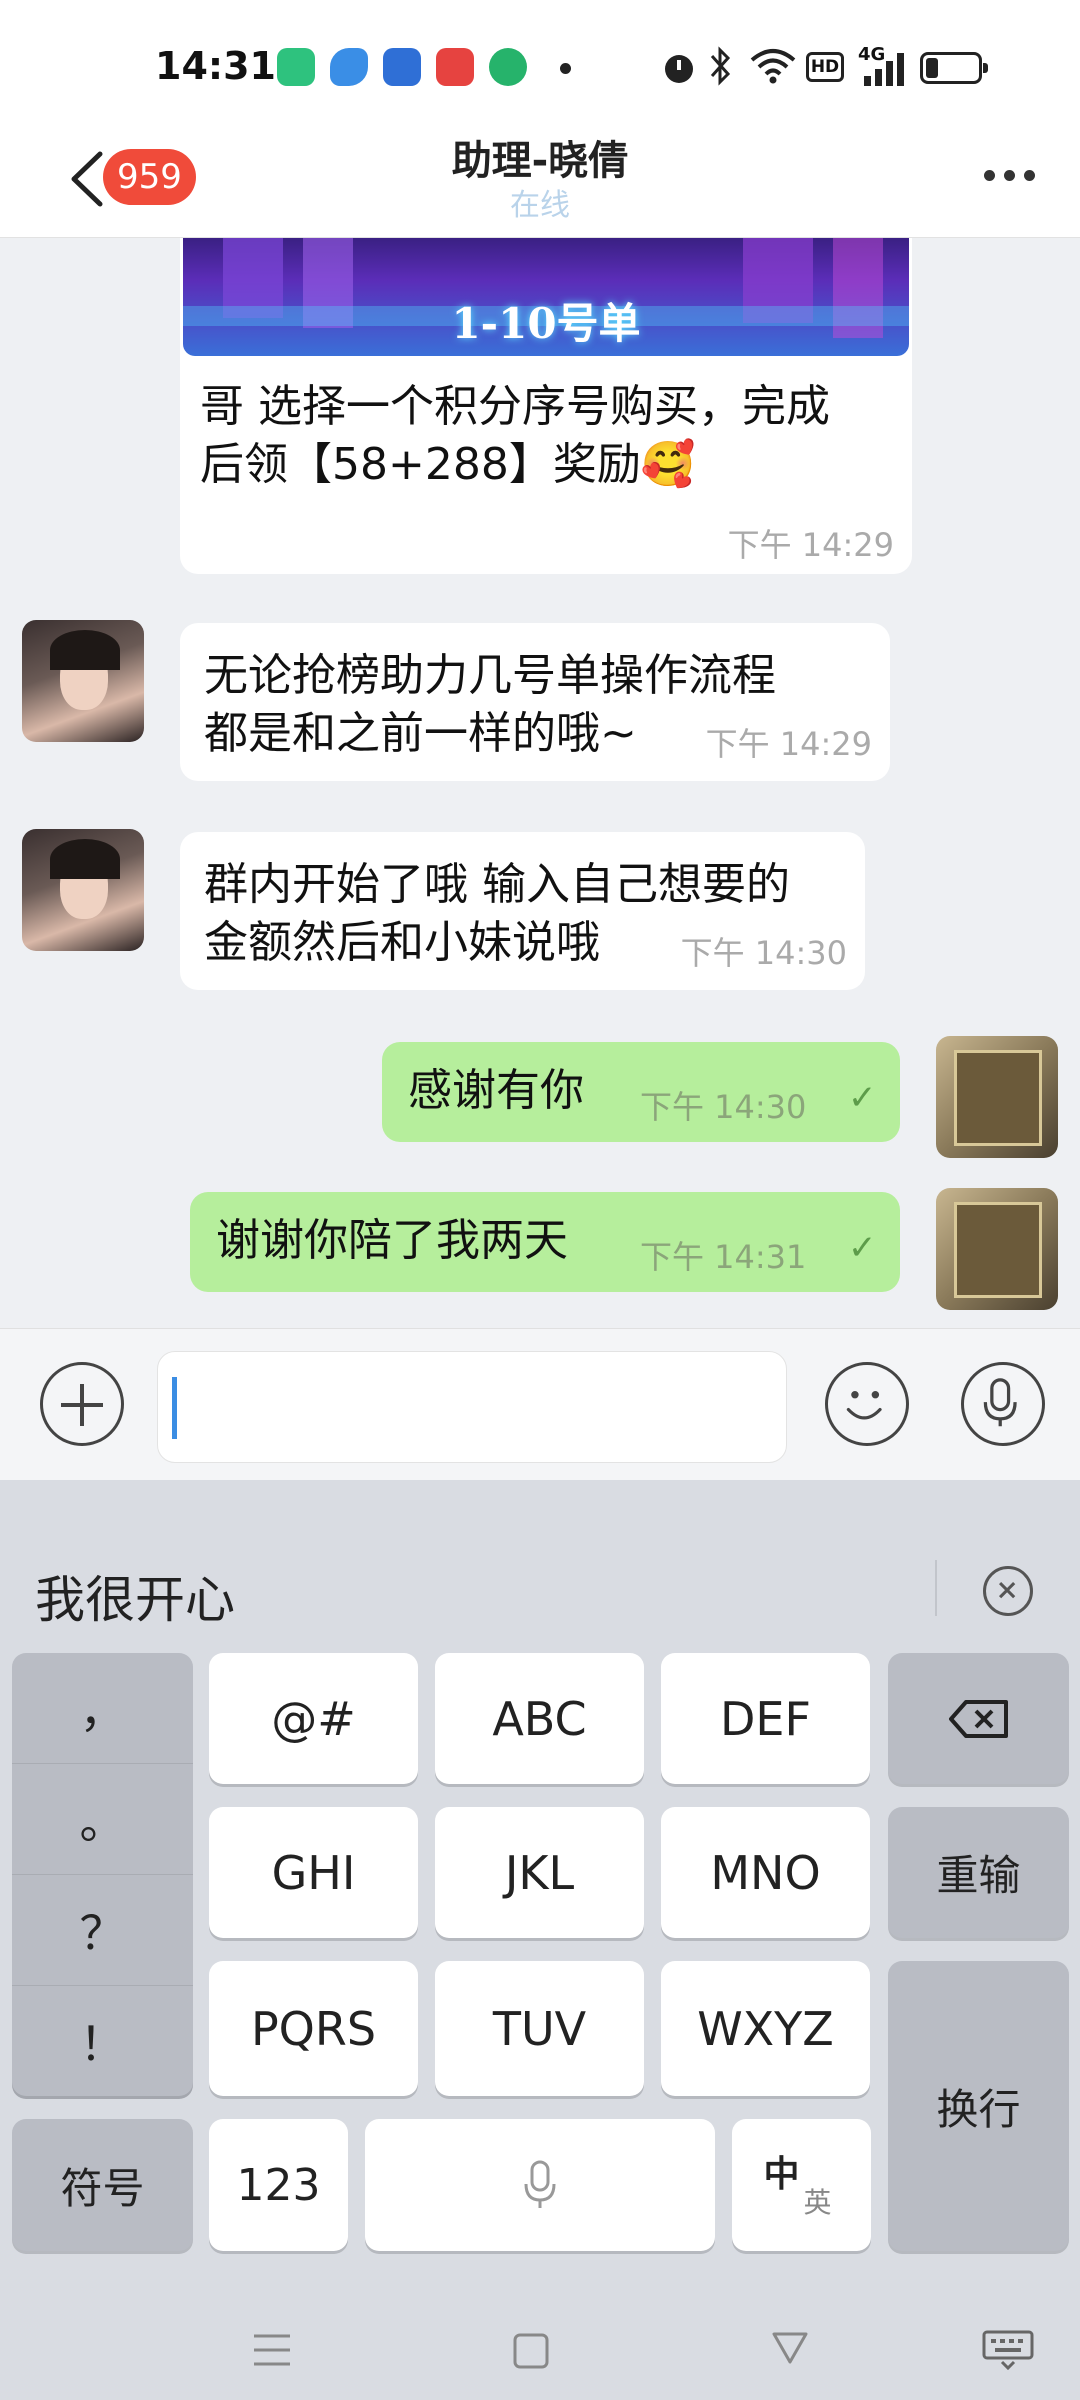 Image resolution: width=1080 pixels, height=2400 pixels. What do you see at coordinates (1010, 176) in the screenshot?
I see `more-icon` at bounding box center [1010, 176].